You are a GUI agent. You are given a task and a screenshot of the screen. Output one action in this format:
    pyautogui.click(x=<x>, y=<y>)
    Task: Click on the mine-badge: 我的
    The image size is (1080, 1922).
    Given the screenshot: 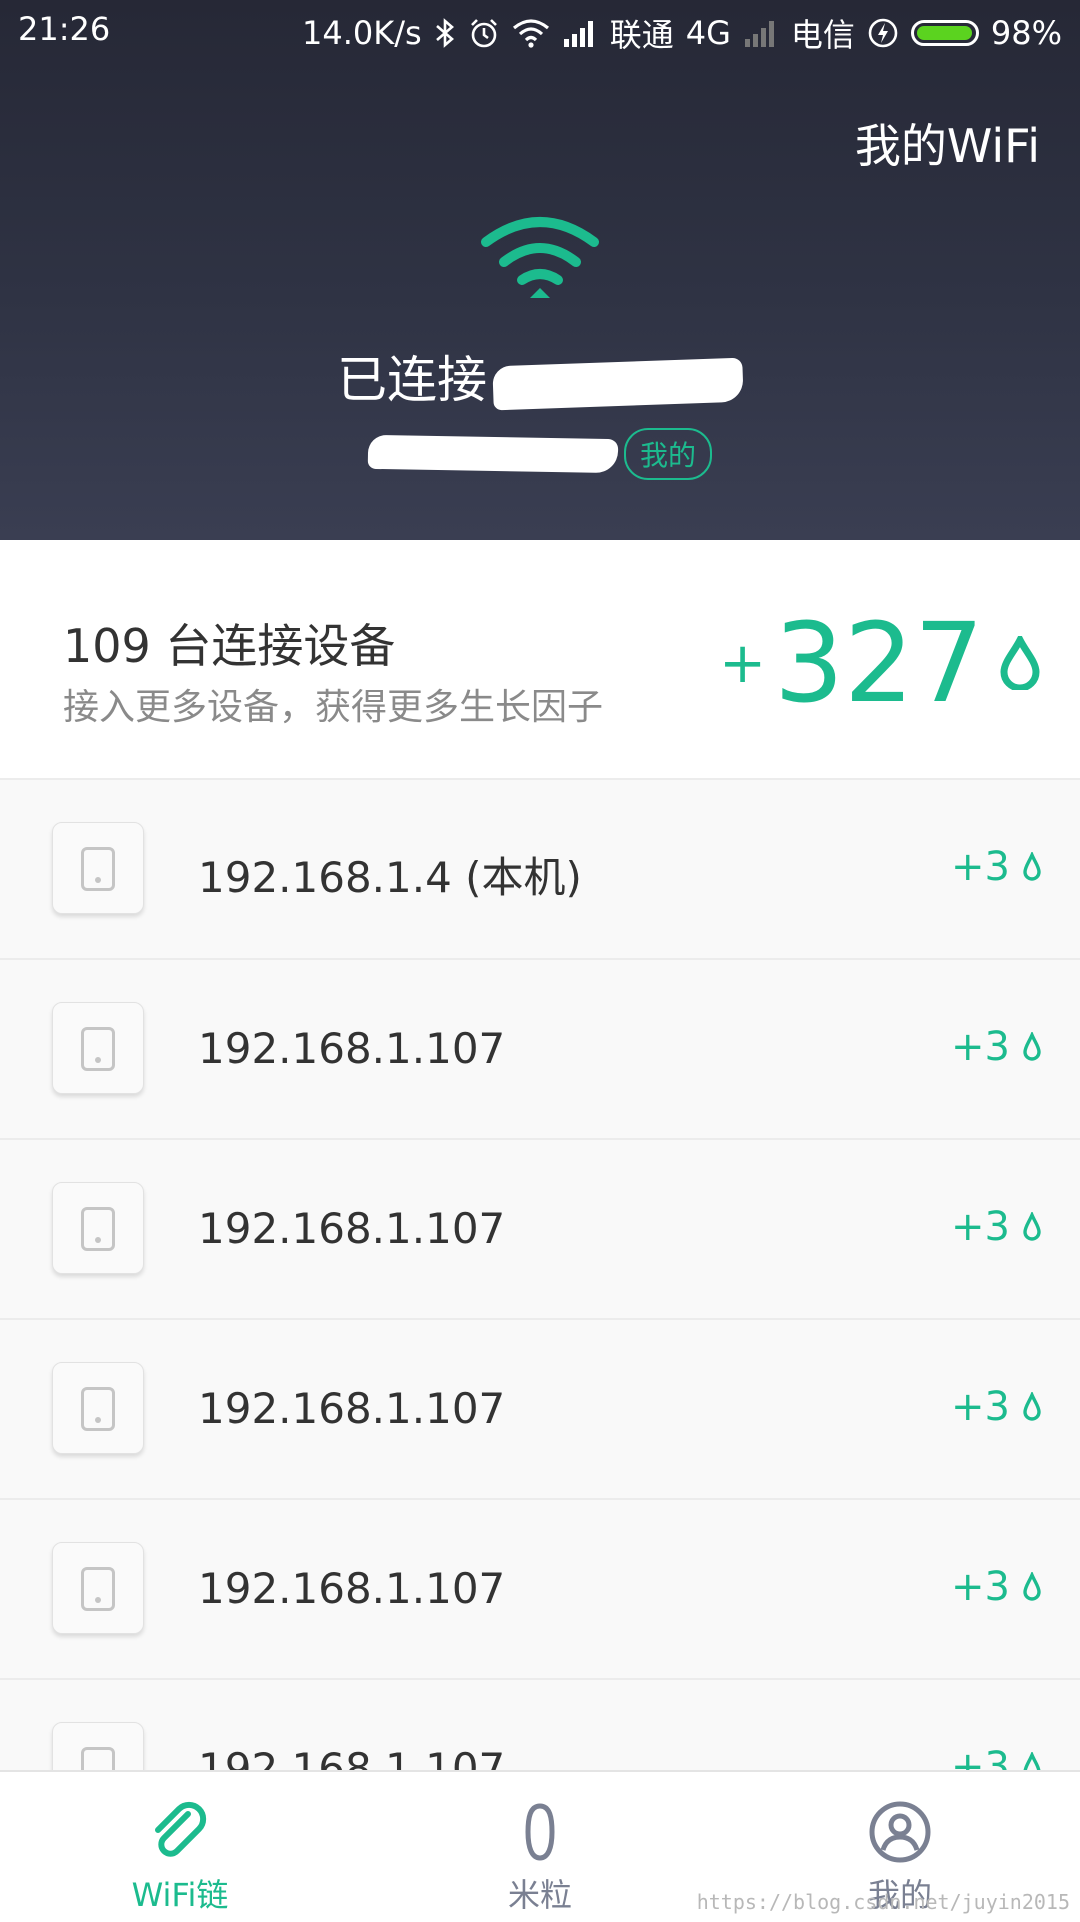 What is the action you would take?
    pyautogui.click(x=667, y=454)
    